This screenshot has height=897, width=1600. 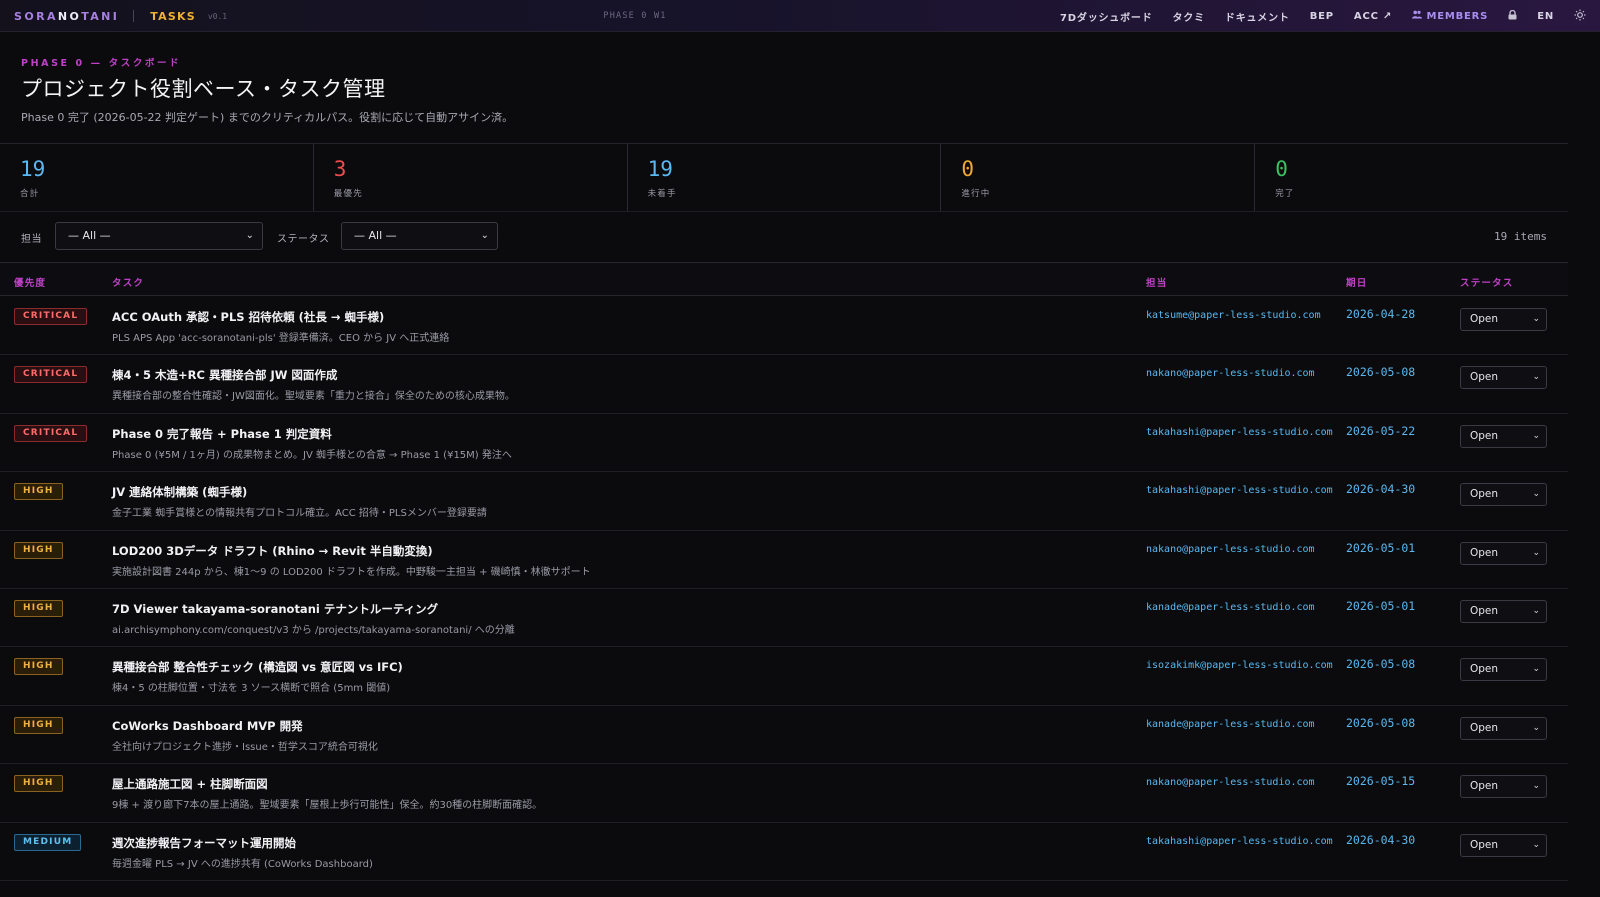 What do you see at coordinates (1322, 16) in the screenshot?
I see `nav-bep: BEP` at bounding box center [1322, 16].